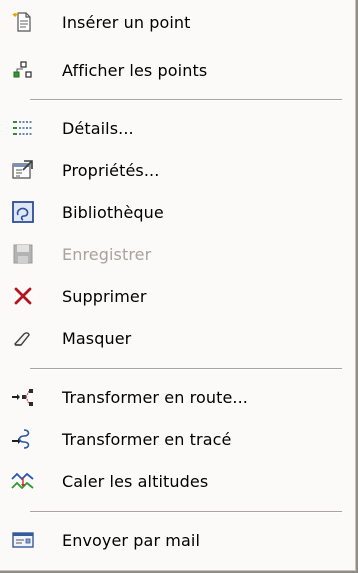 The image size is (358, 573). I want to click on adjust-altitudes-icon, so click(23, 481).